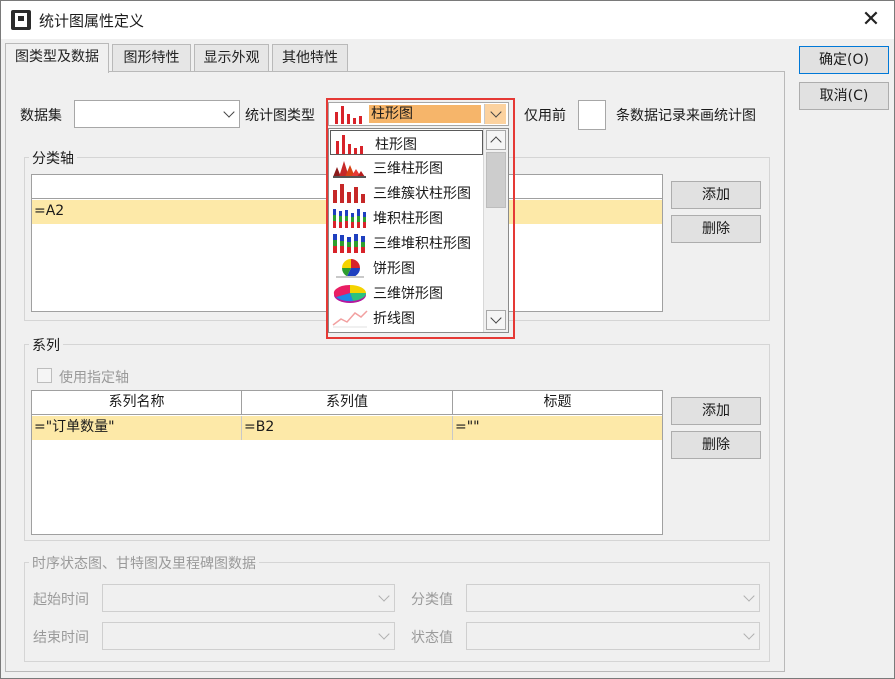 The width and height of the screenshot is (895, 679). I want to click on status-value-label: 状态值, so click(432, 638).